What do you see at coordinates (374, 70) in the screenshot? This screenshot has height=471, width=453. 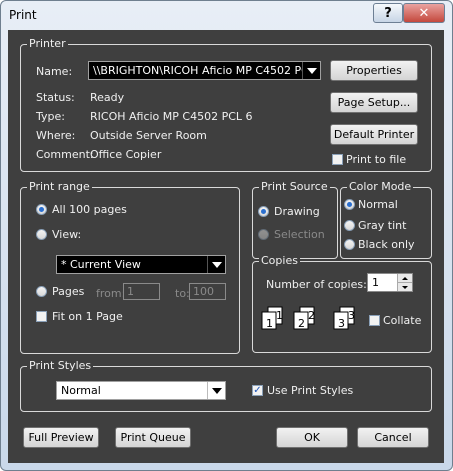 I see `properties-button: Properties` at bounding box center [374, 70].